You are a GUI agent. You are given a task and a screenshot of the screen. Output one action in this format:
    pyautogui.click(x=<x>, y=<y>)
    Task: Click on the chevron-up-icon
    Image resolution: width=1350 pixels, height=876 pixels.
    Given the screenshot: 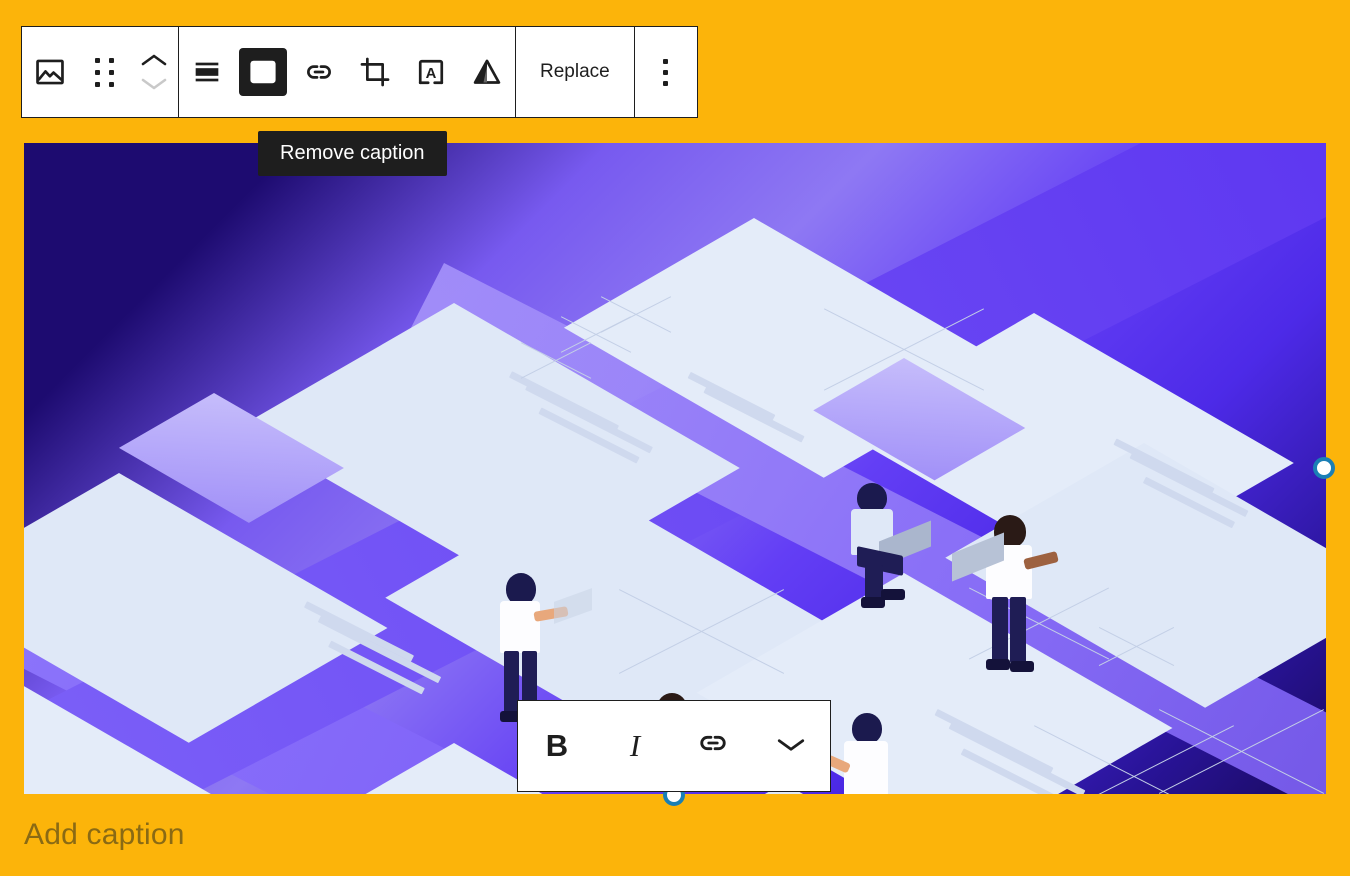 What is the action you would take?
    pyautogui.click(x=154, y=60)
    